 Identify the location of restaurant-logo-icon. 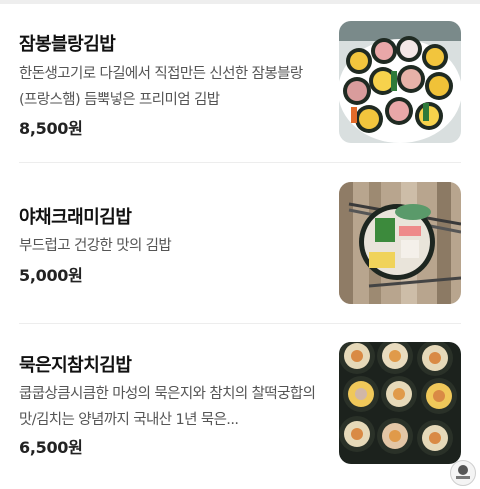
(463, 473).